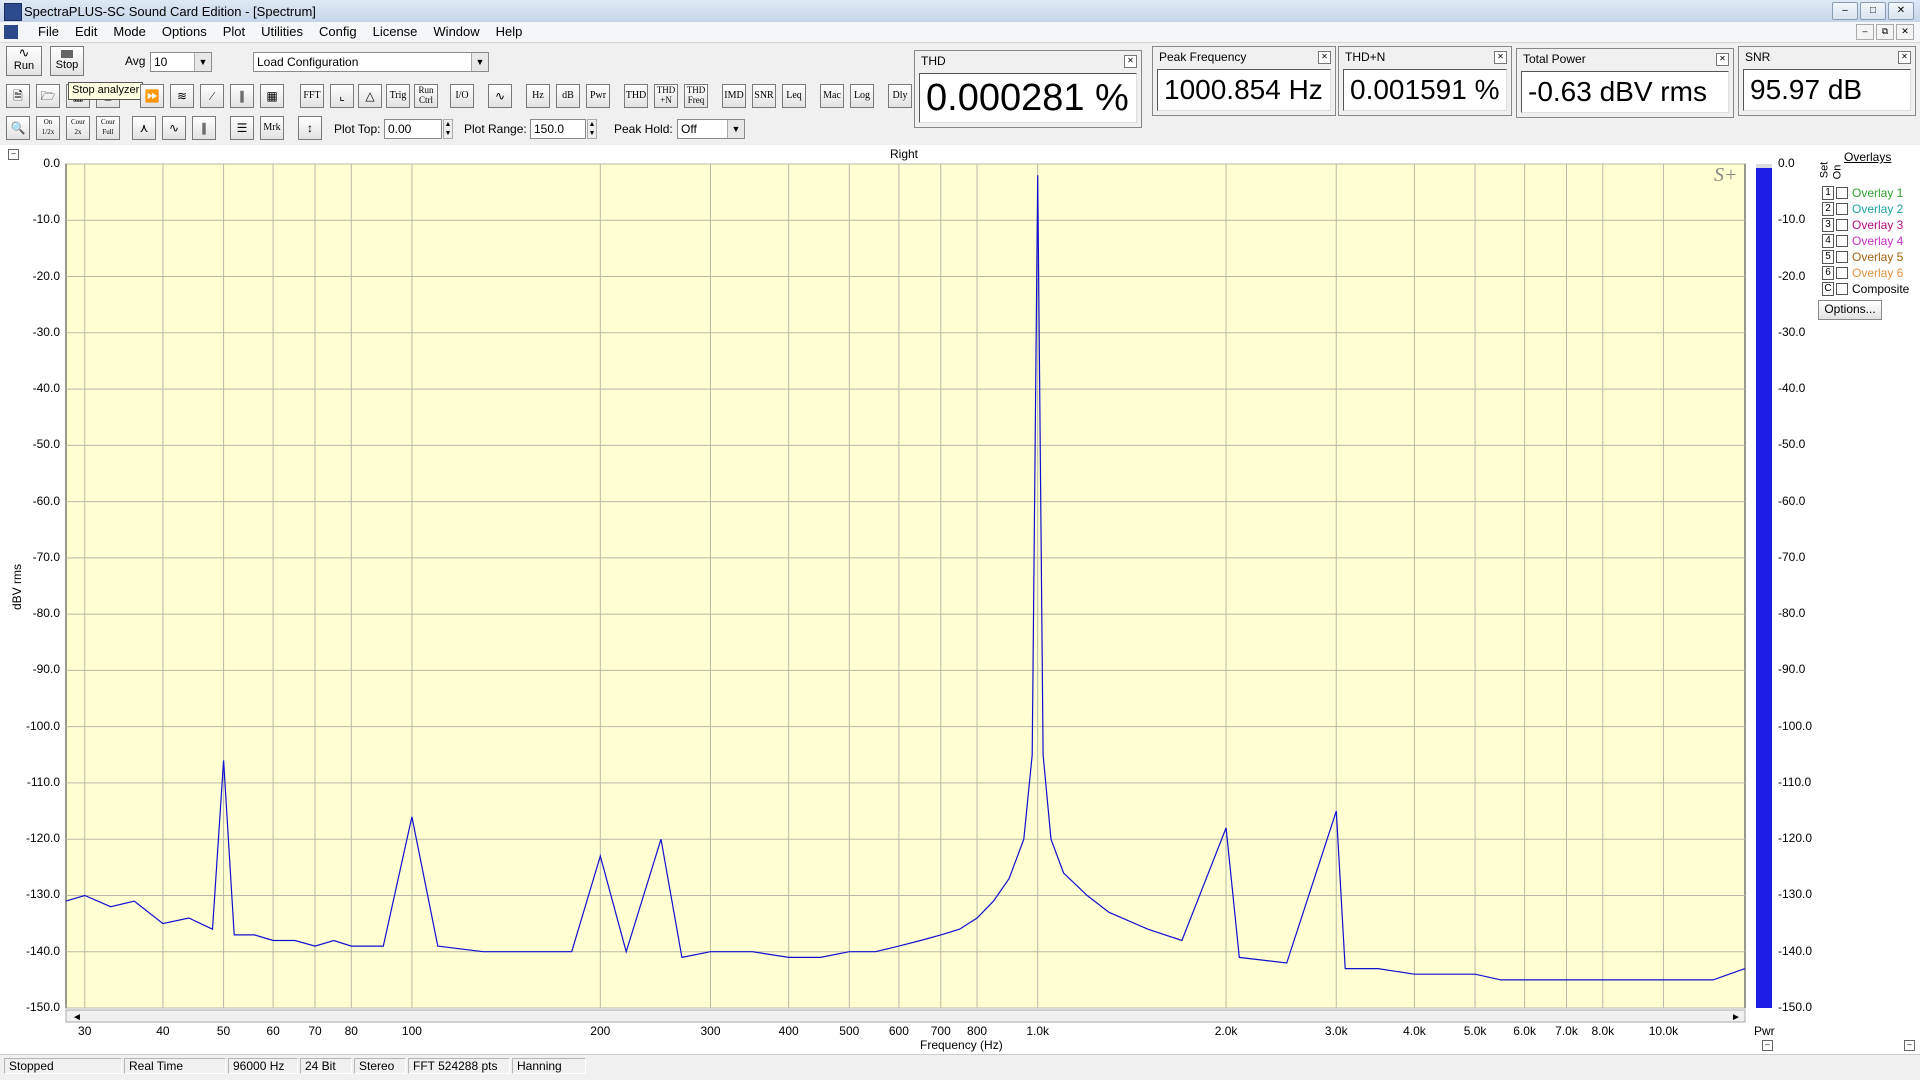 This screenshot has width=1920, height=1080. I want to click on y-tick-label: -20.0, so click(46, 275).